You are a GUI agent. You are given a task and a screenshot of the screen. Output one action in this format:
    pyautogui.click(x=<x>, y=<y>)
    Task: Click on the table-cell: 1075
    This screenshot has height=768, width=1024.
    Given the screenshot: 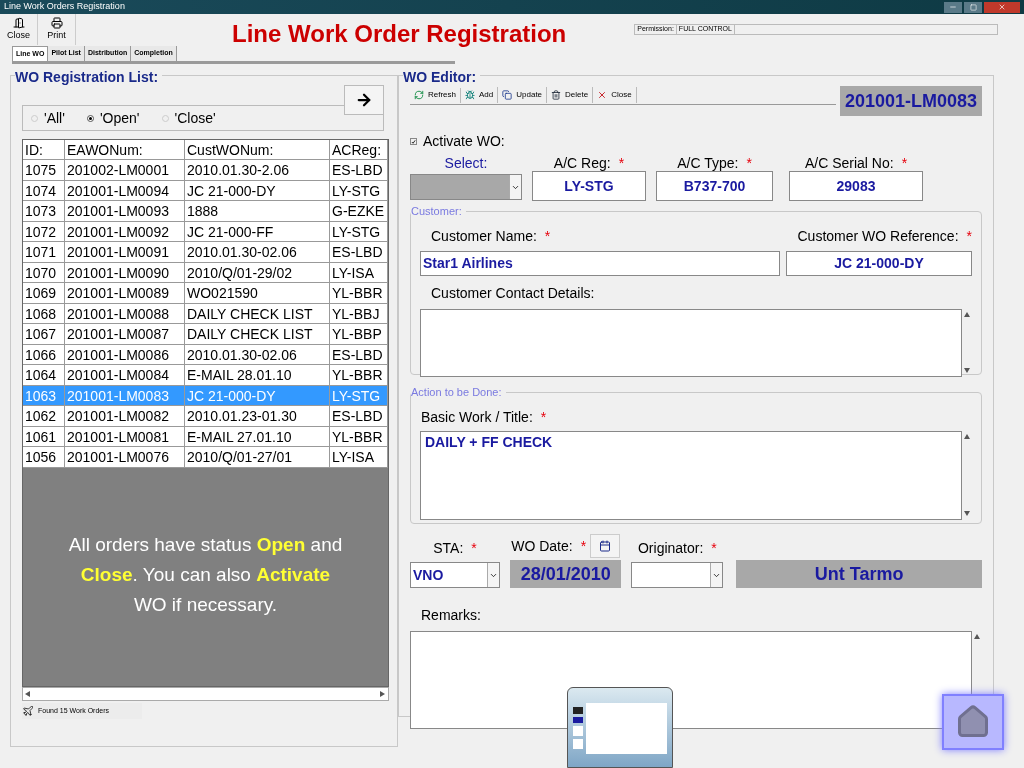 What is the action you would take?
    pyautogui.click(x=44, y=170)
    